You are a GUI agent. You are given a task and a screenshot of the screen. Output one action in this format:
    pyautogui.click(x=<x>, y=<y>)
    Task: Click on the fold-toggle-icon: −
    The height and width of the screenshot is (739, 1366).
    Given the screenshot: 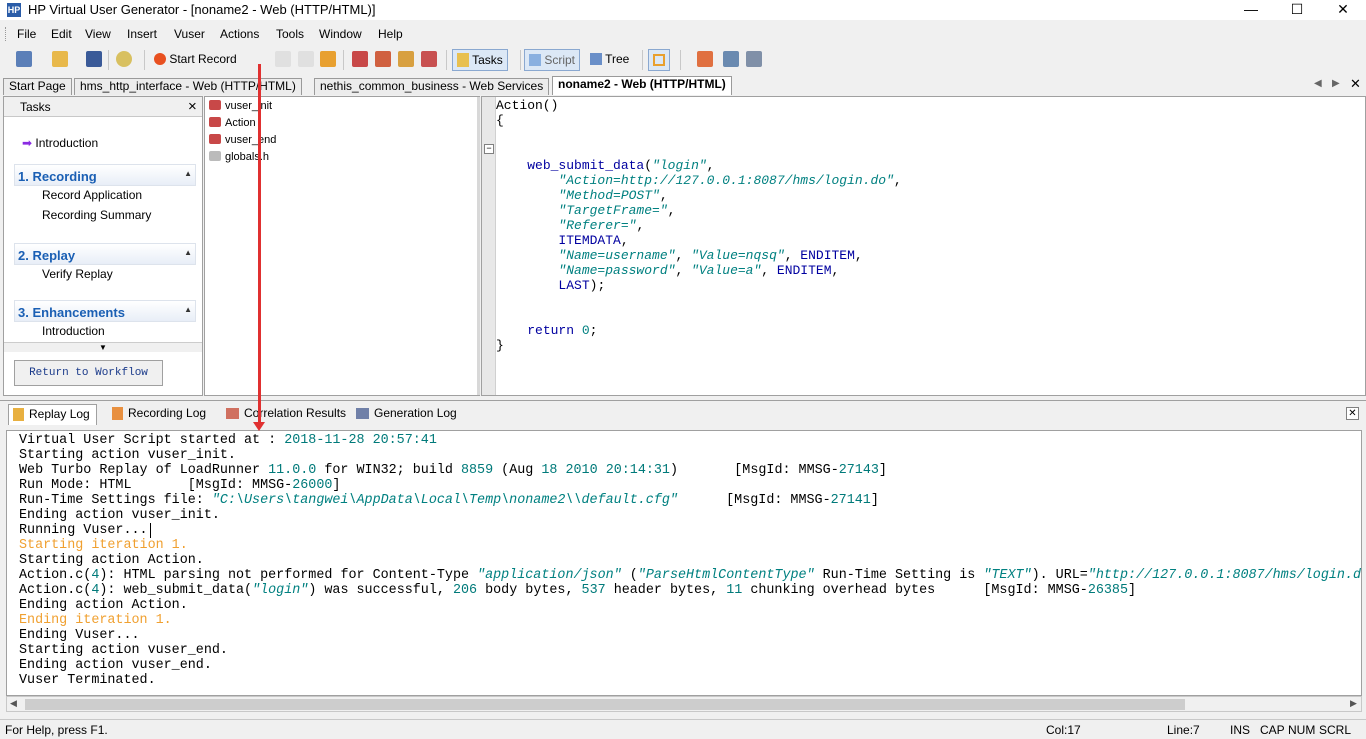 What is the action you would take?
    pyautogui.click(x=489, y=149)
    